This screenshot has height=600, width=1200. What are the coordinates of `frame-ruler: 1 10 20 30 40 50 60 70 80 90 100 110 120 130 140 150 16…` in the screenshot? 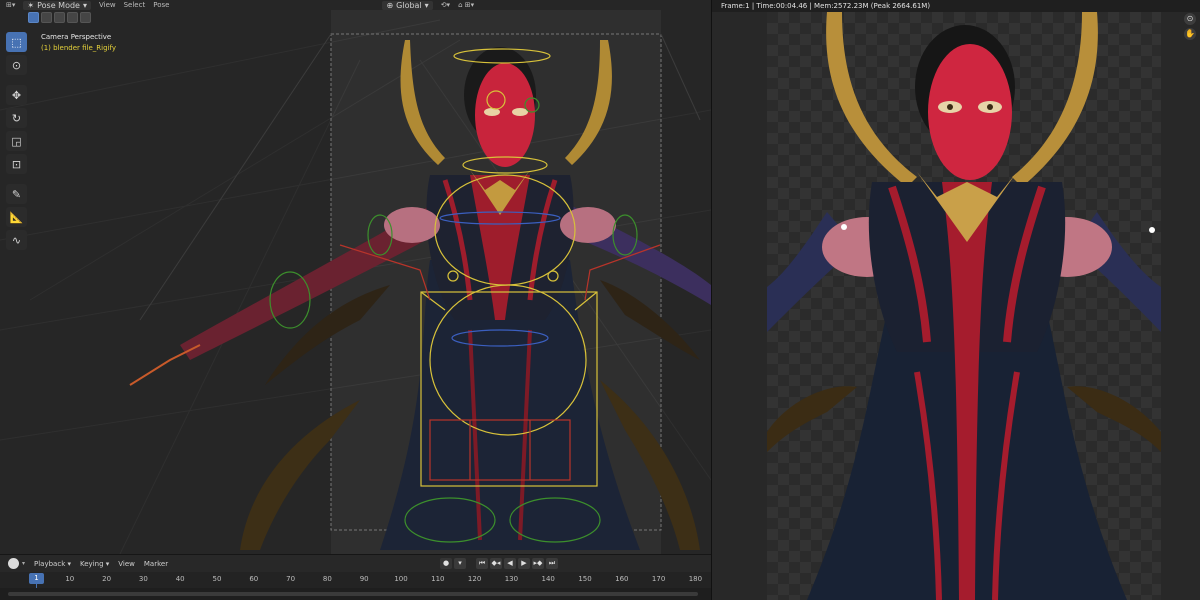 It's located at (355, 586).